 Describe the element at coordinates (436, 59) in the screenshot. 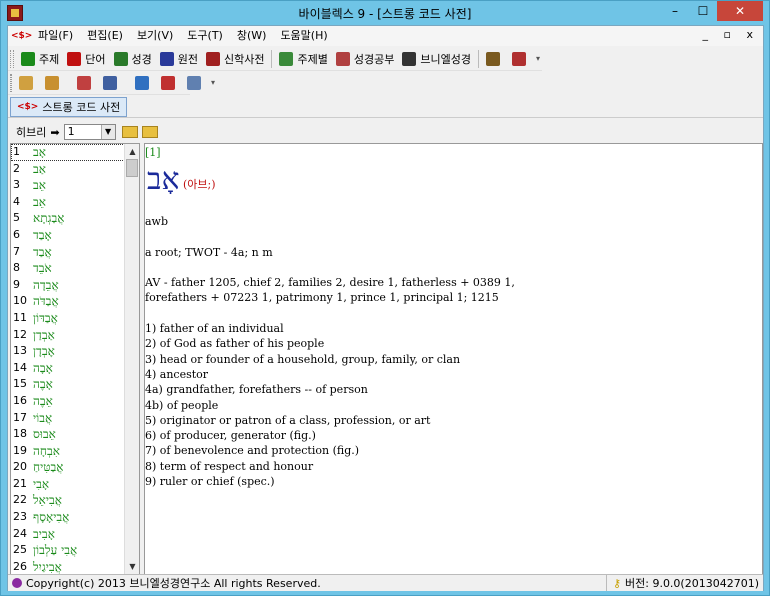

I see `peniel-bible-button: 브니엘성경` at that location.